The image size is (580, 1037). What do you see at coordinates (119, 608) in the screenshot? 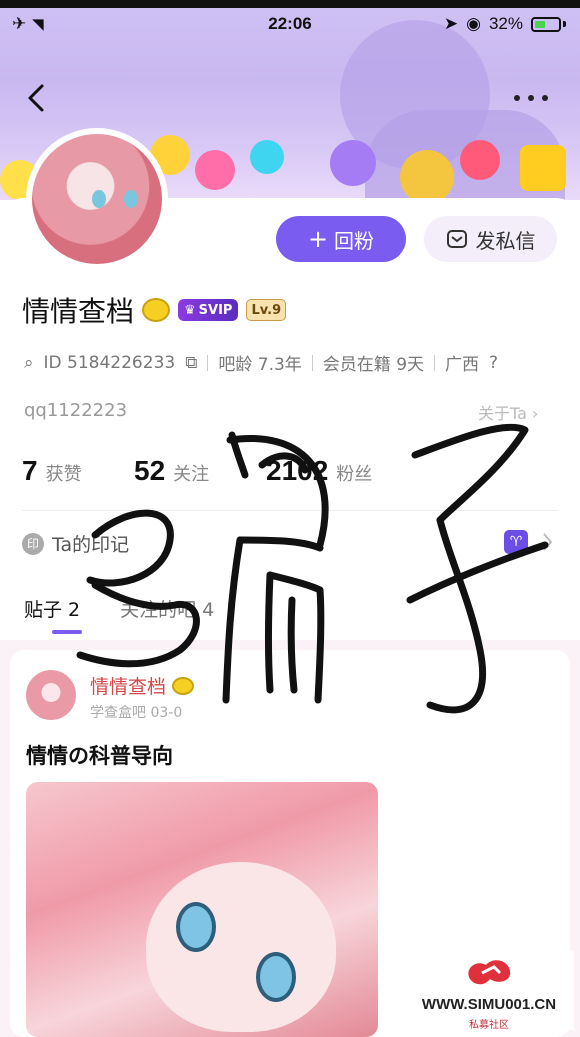
I see `profile-tabs: 贴子 2 关注的吧 4` at bounding box center [119, 608].